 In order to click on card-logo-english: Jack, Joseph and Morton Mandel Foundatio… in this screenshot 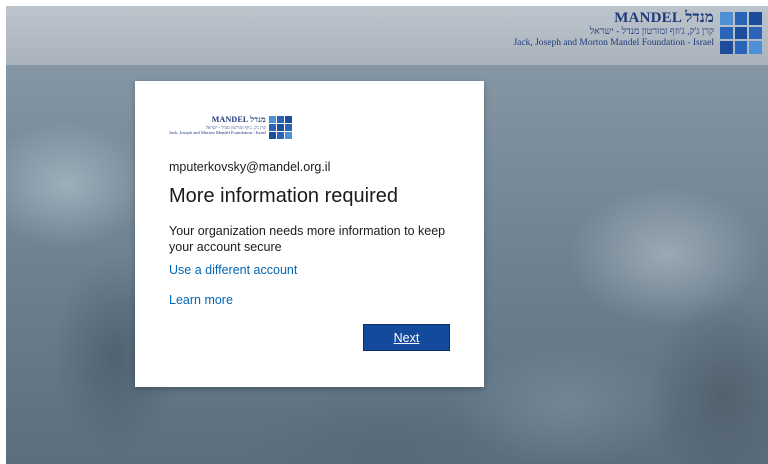, I will do `click(217, 133)`.